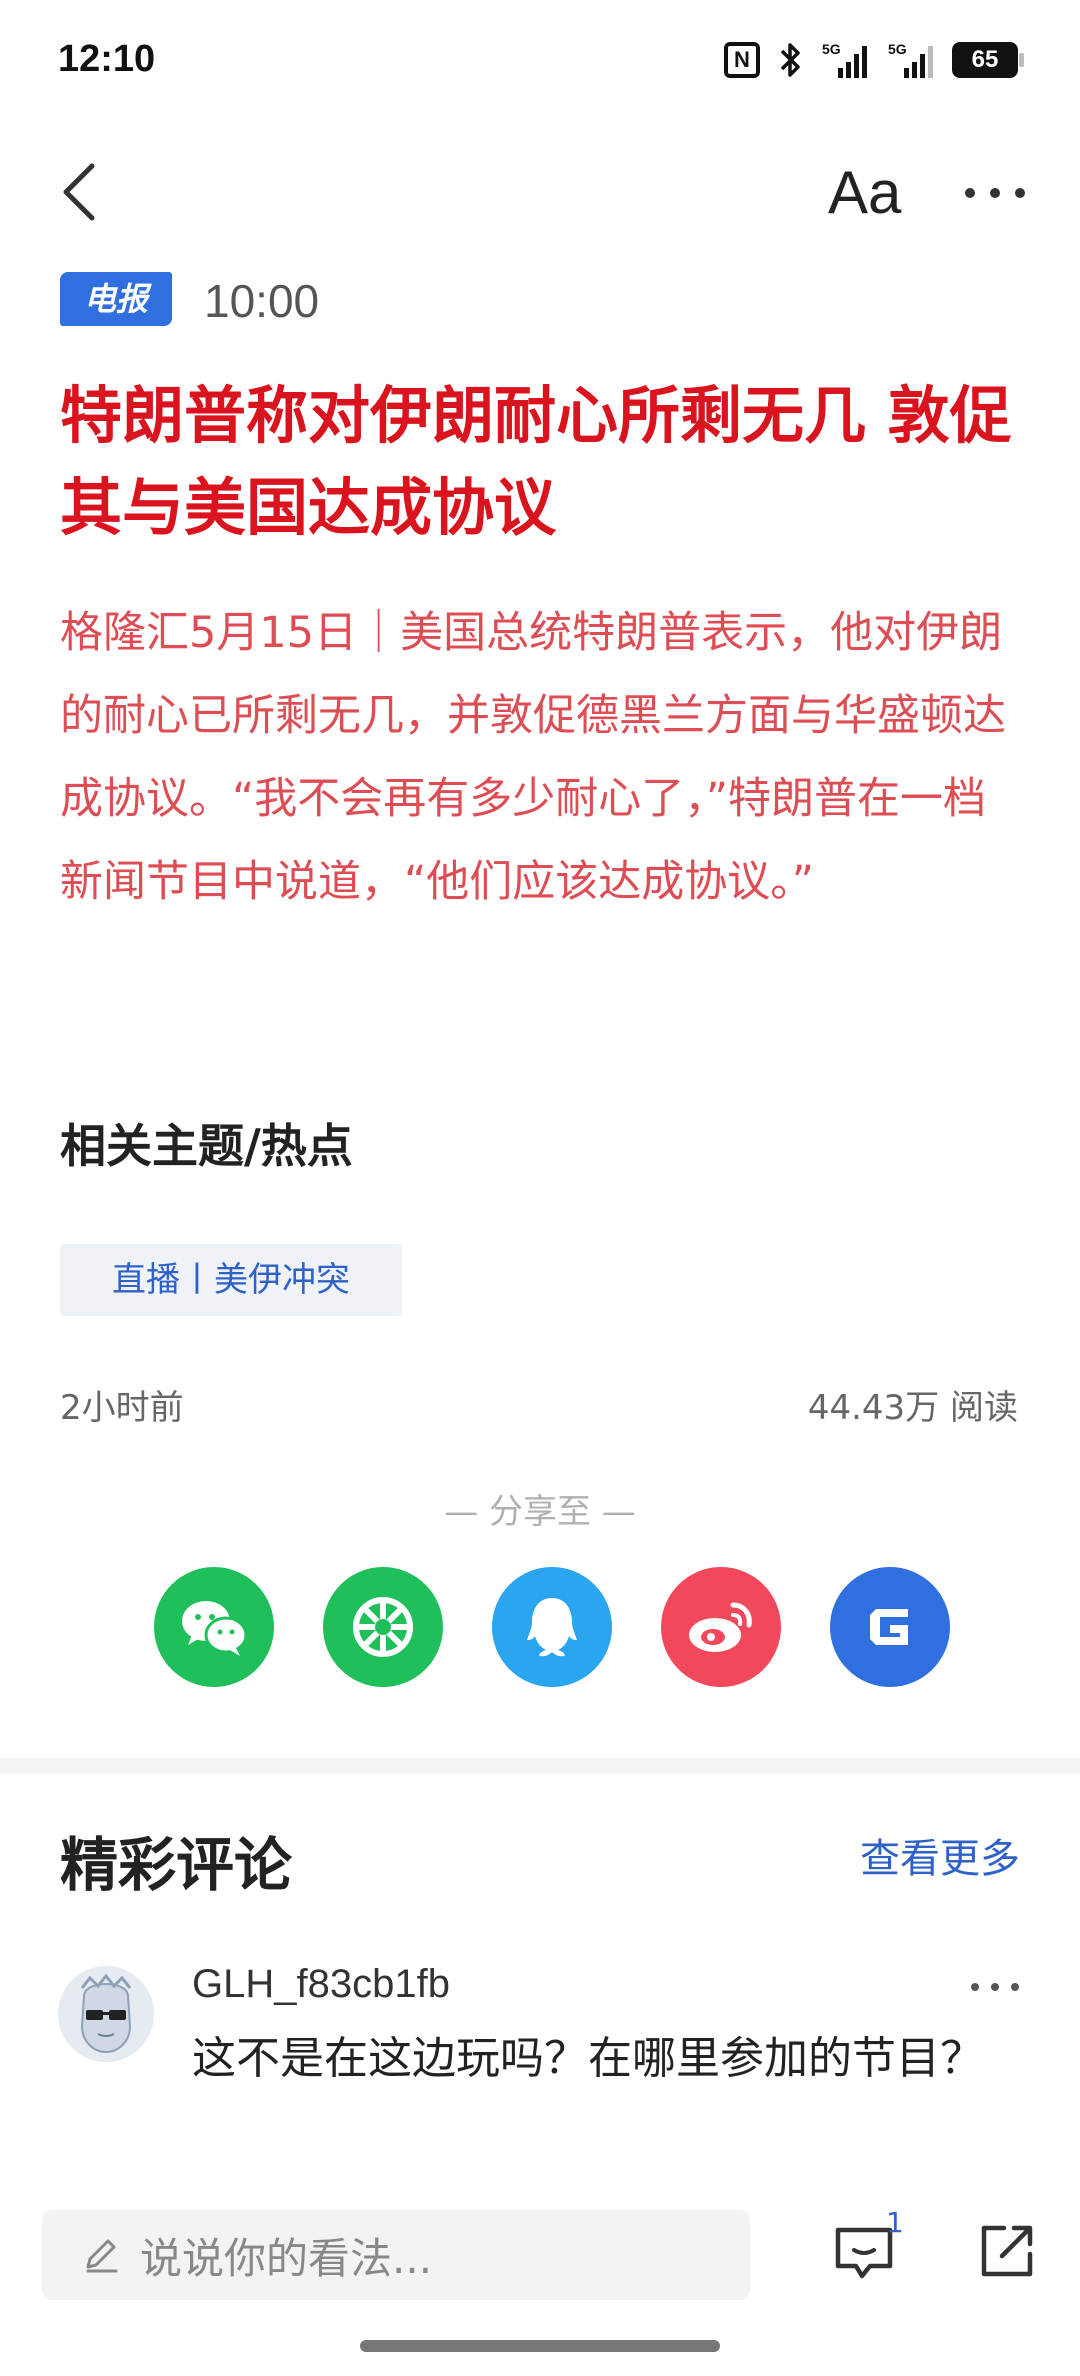 Image resolution: width=1080 pixels, height=2376 pixels. I want to click on telegraph-badge: 电报, so click(116, 299).